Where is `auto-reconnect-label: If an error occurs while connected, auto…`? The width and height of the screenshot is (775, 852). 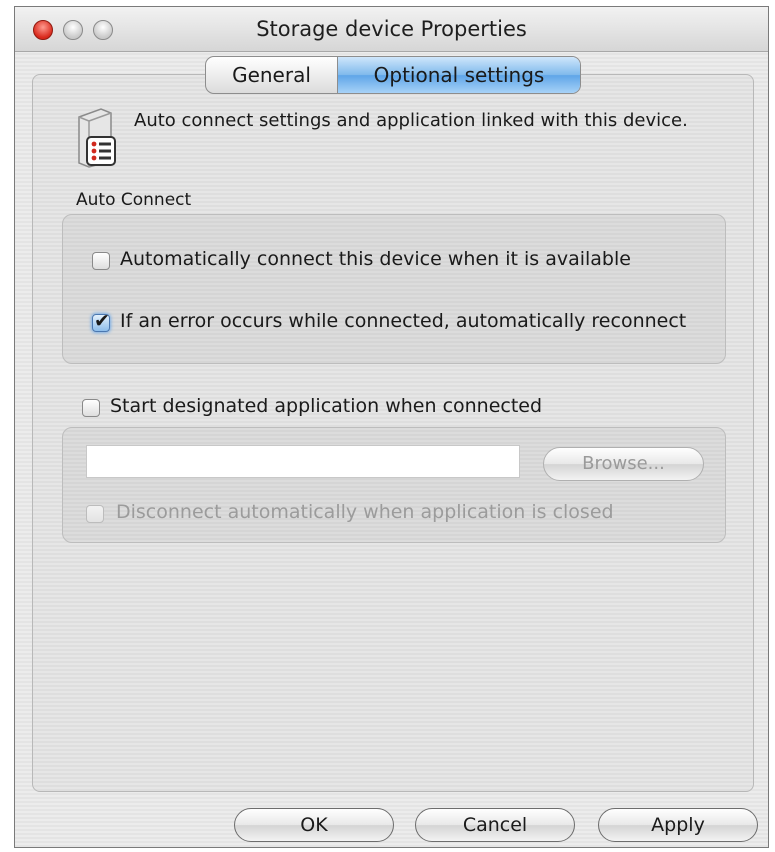
auto-reconnect-label: If an error occurs while connected, auto… is located at coordinates (403, 321).